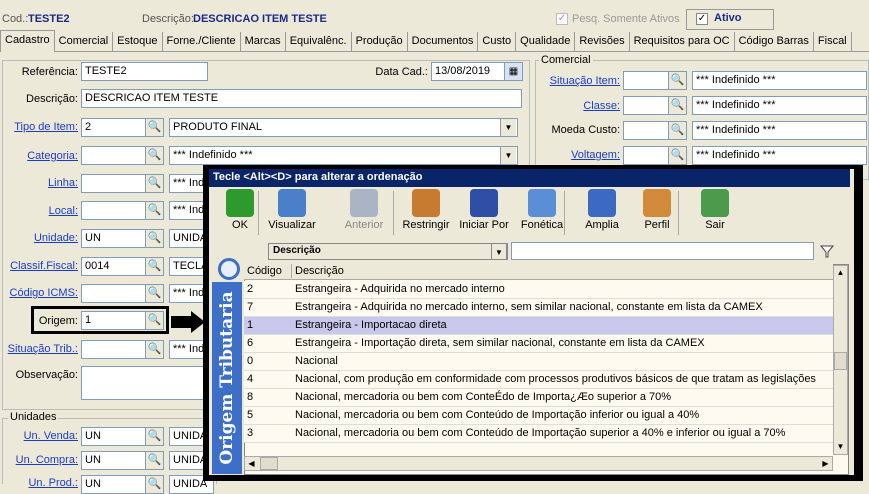  I want to click on un-prod-lookup-icon: 🔍, so click(154, 484).